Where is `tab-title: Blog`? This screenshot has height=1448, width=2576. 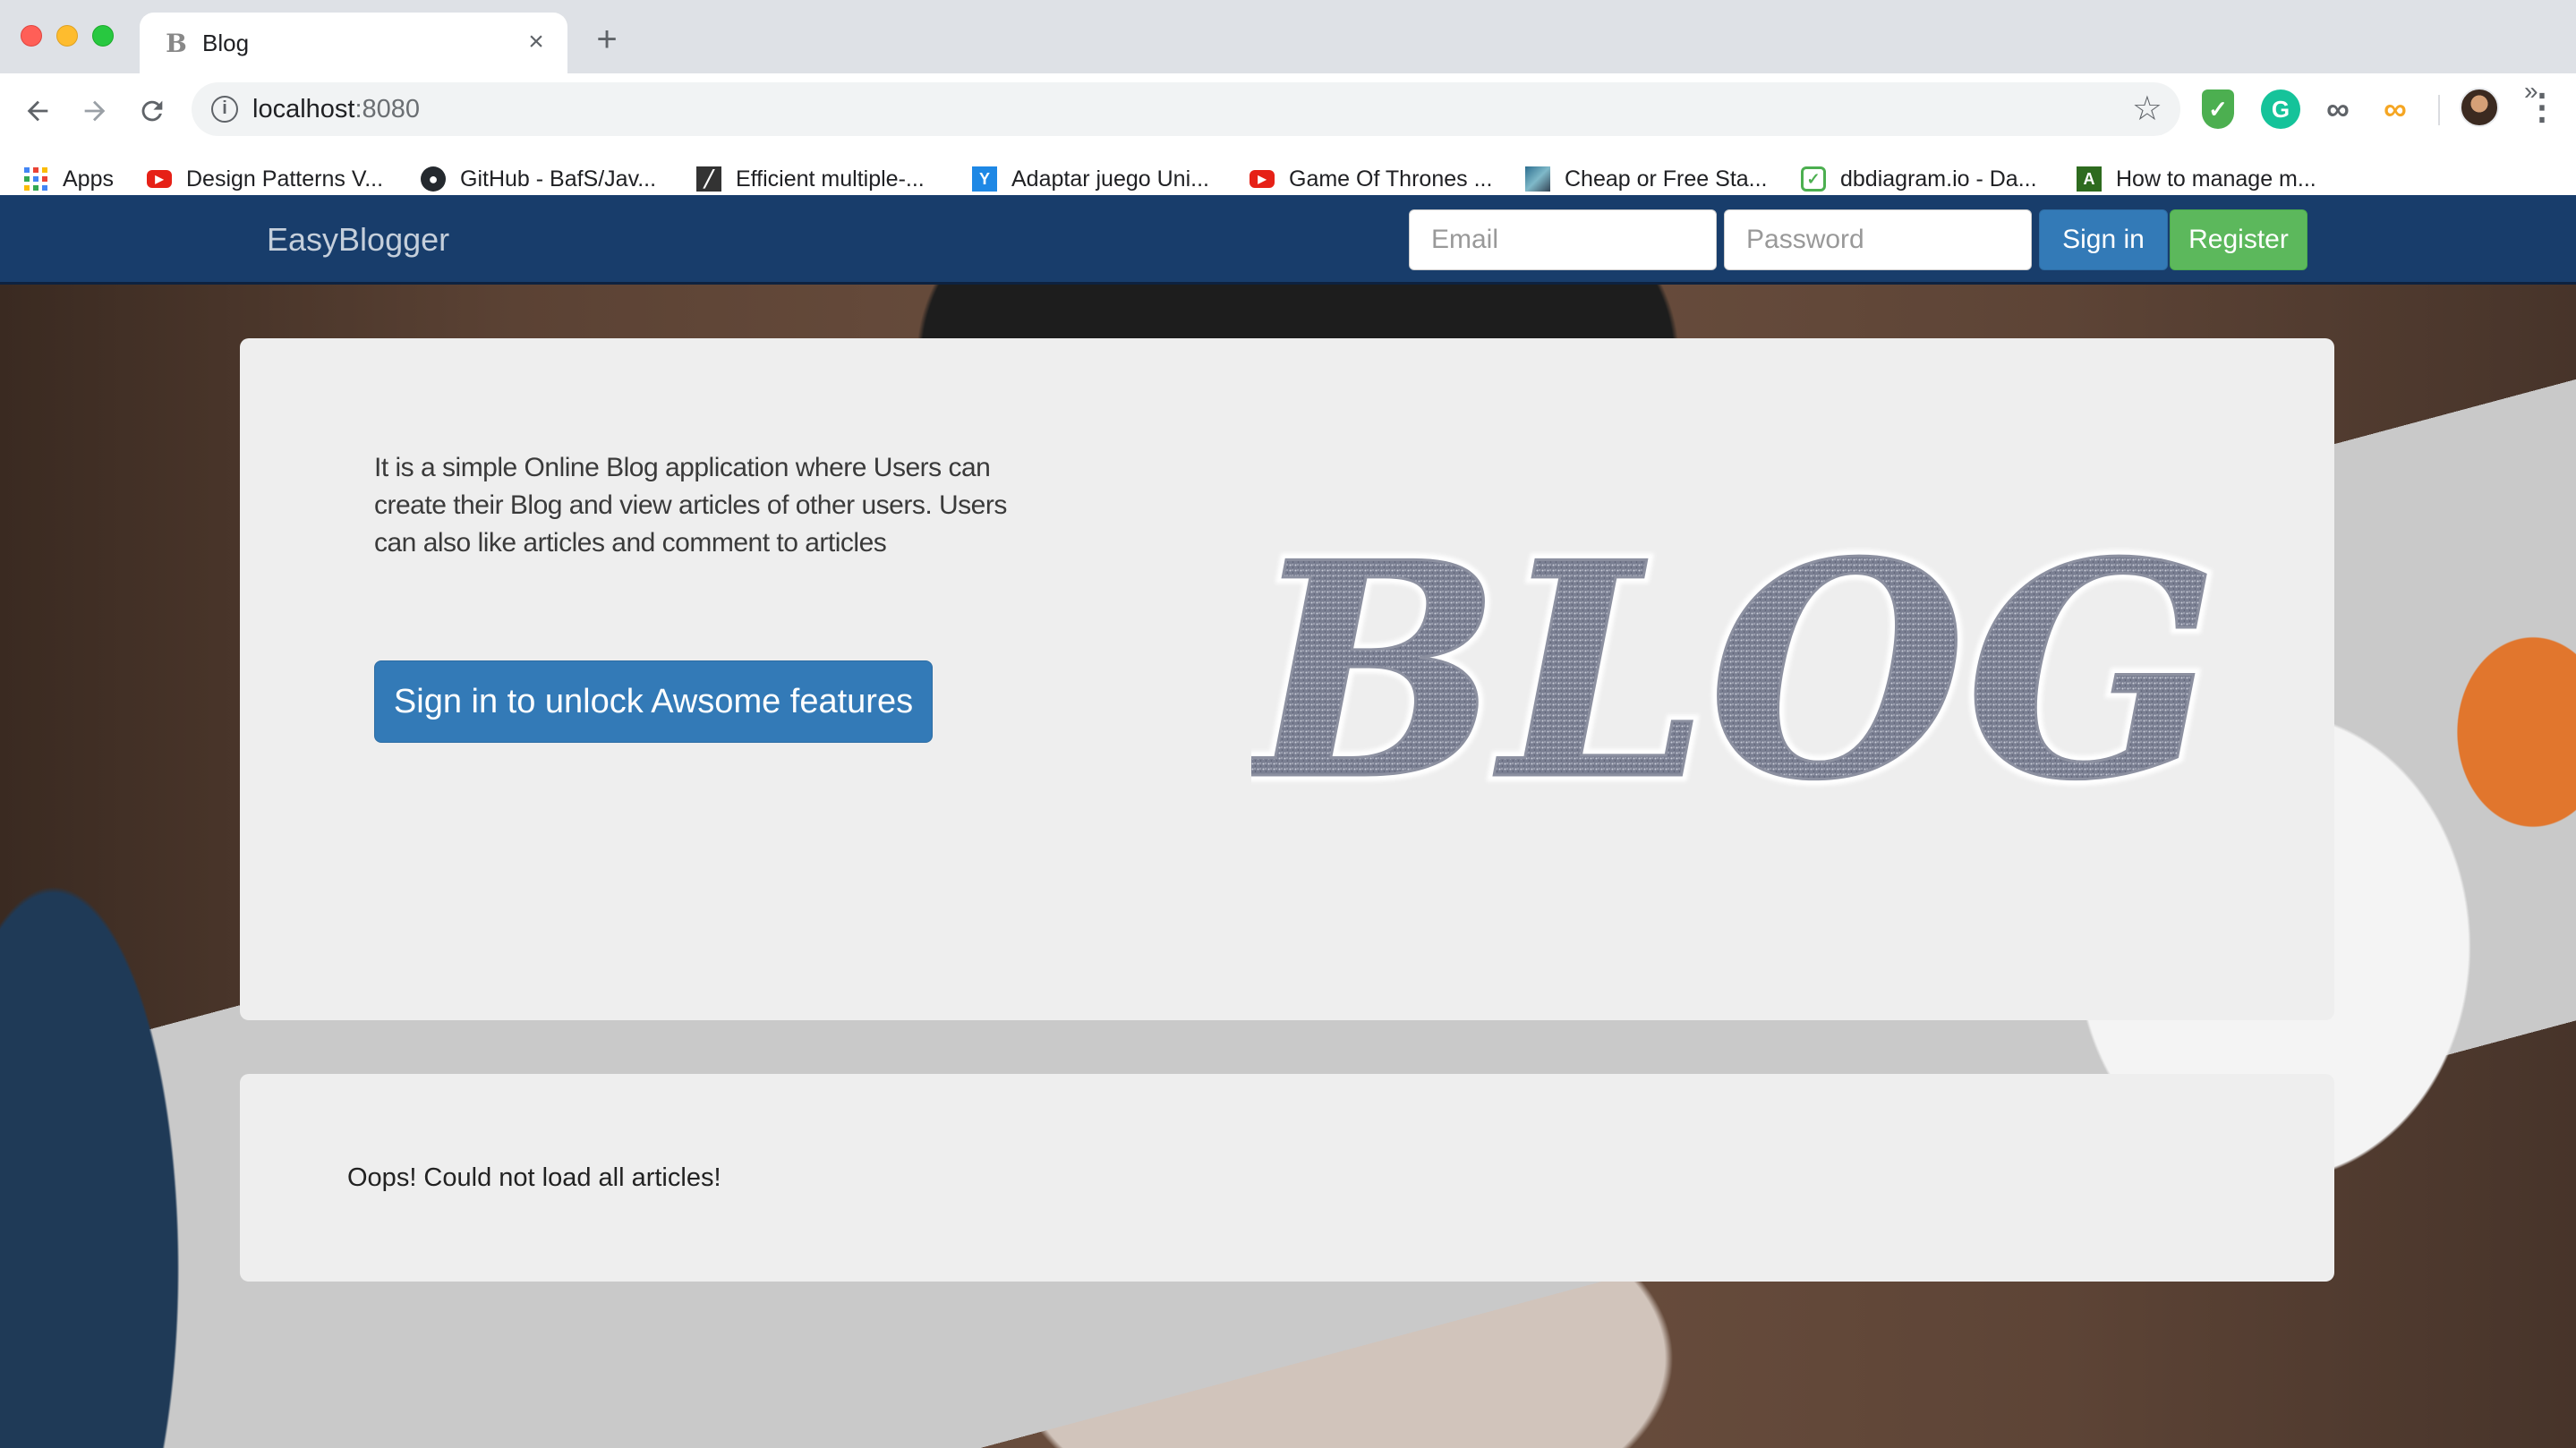 tab-title: Blog is located at coordinates (226, 43).